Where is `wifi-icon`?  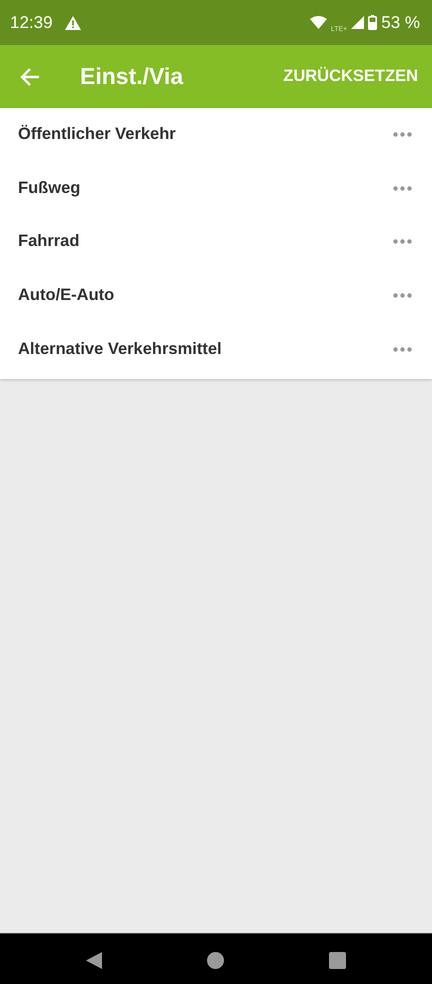
wifi-icon is located at coordinates (318, 22).